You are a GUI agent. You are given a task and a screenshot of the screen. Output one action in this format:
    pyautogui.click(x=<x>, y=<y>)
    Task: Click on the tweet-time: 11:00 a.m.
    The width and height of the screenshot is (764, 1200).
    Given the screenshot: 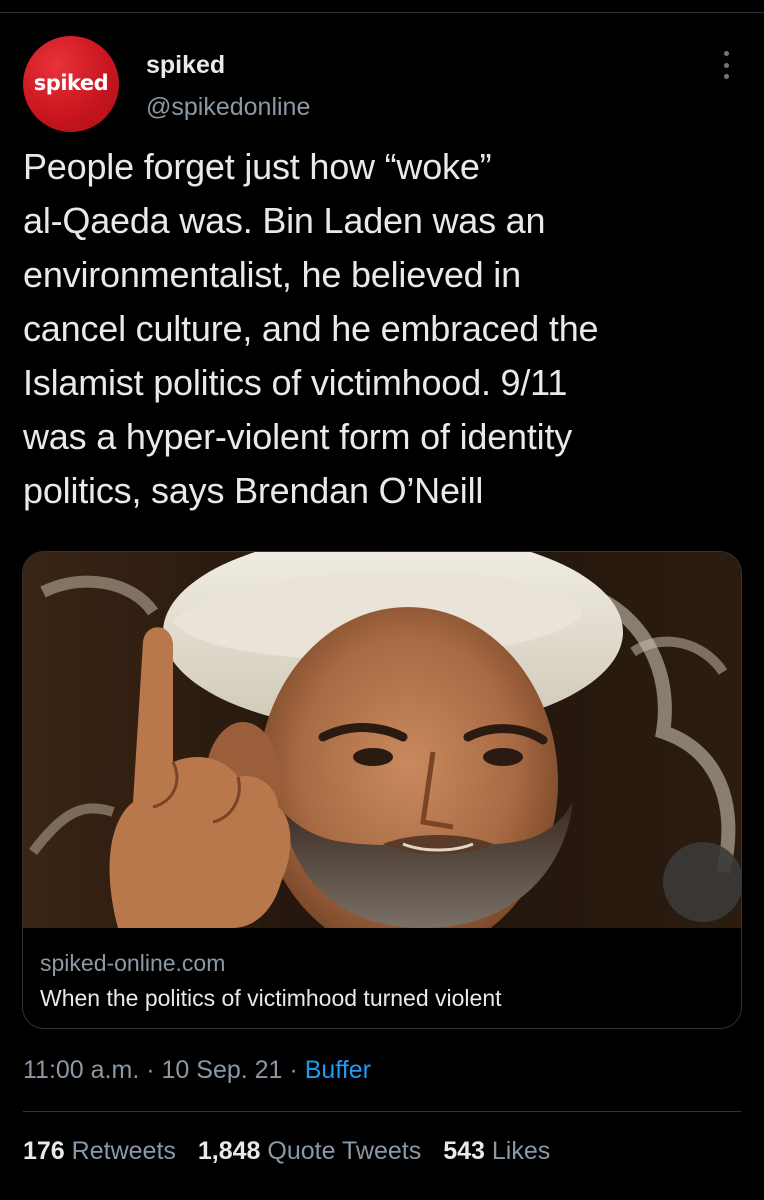 What is the action you would take?
    pyautogui.click(x=81, y=1070)
    